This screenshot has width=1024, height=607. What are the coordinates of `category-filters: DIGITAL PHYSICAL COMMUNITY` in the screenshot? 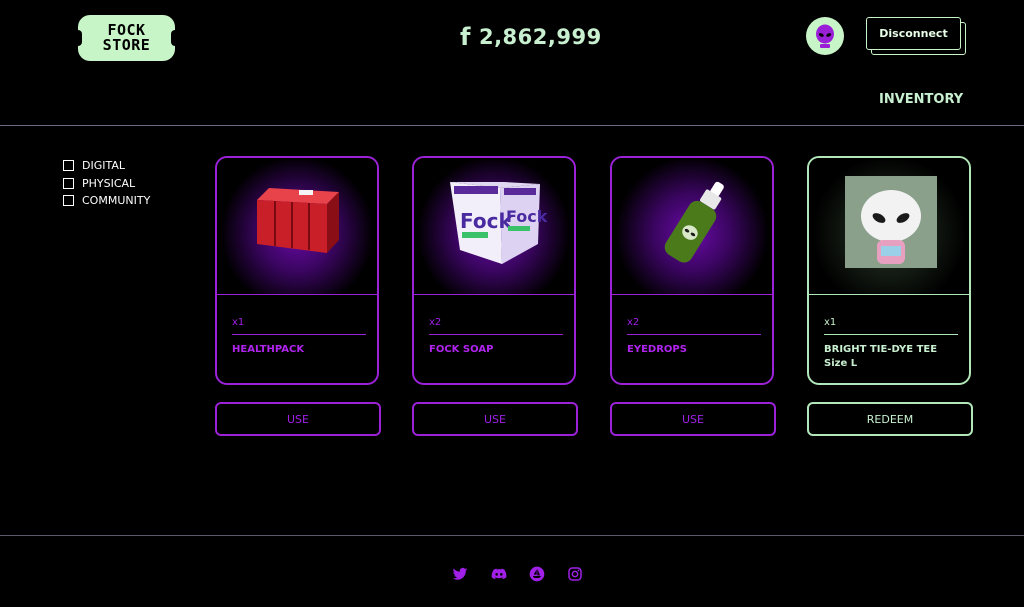 It's located at (106, 183).